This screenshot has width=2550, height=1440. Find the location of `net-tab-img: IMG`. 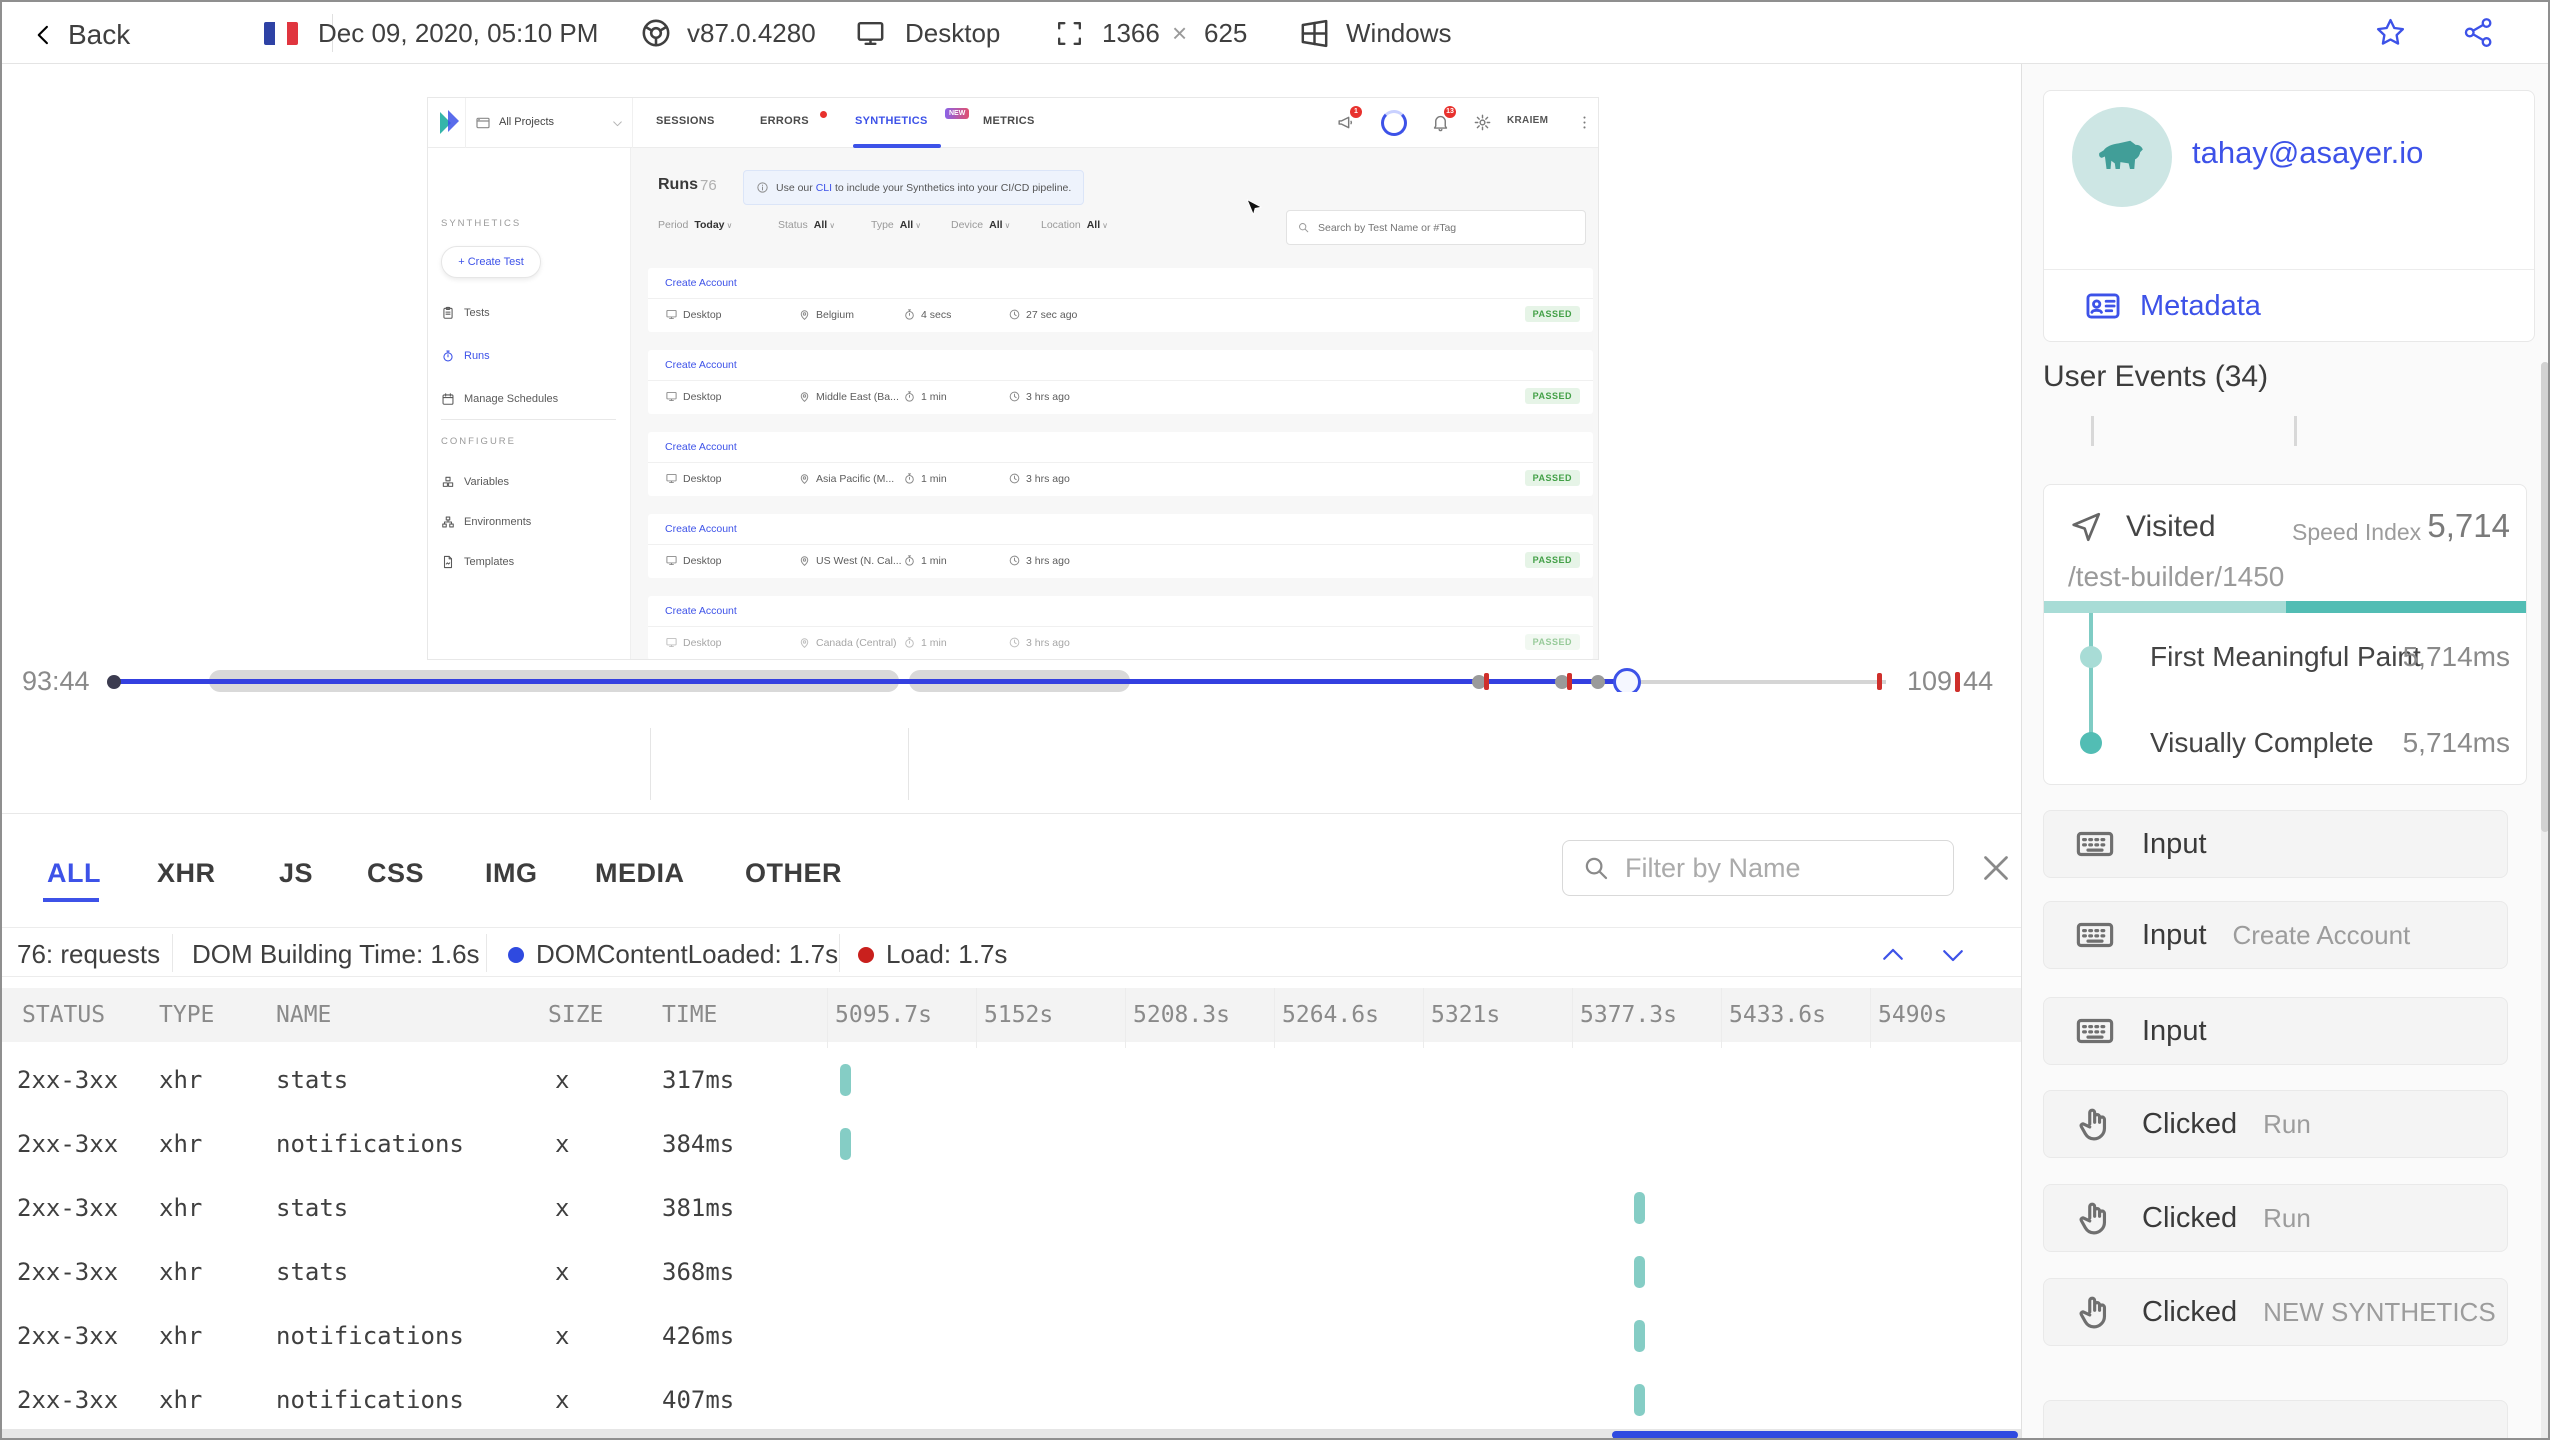

net-tab-img: IMG is located at coordinates (511, 873).